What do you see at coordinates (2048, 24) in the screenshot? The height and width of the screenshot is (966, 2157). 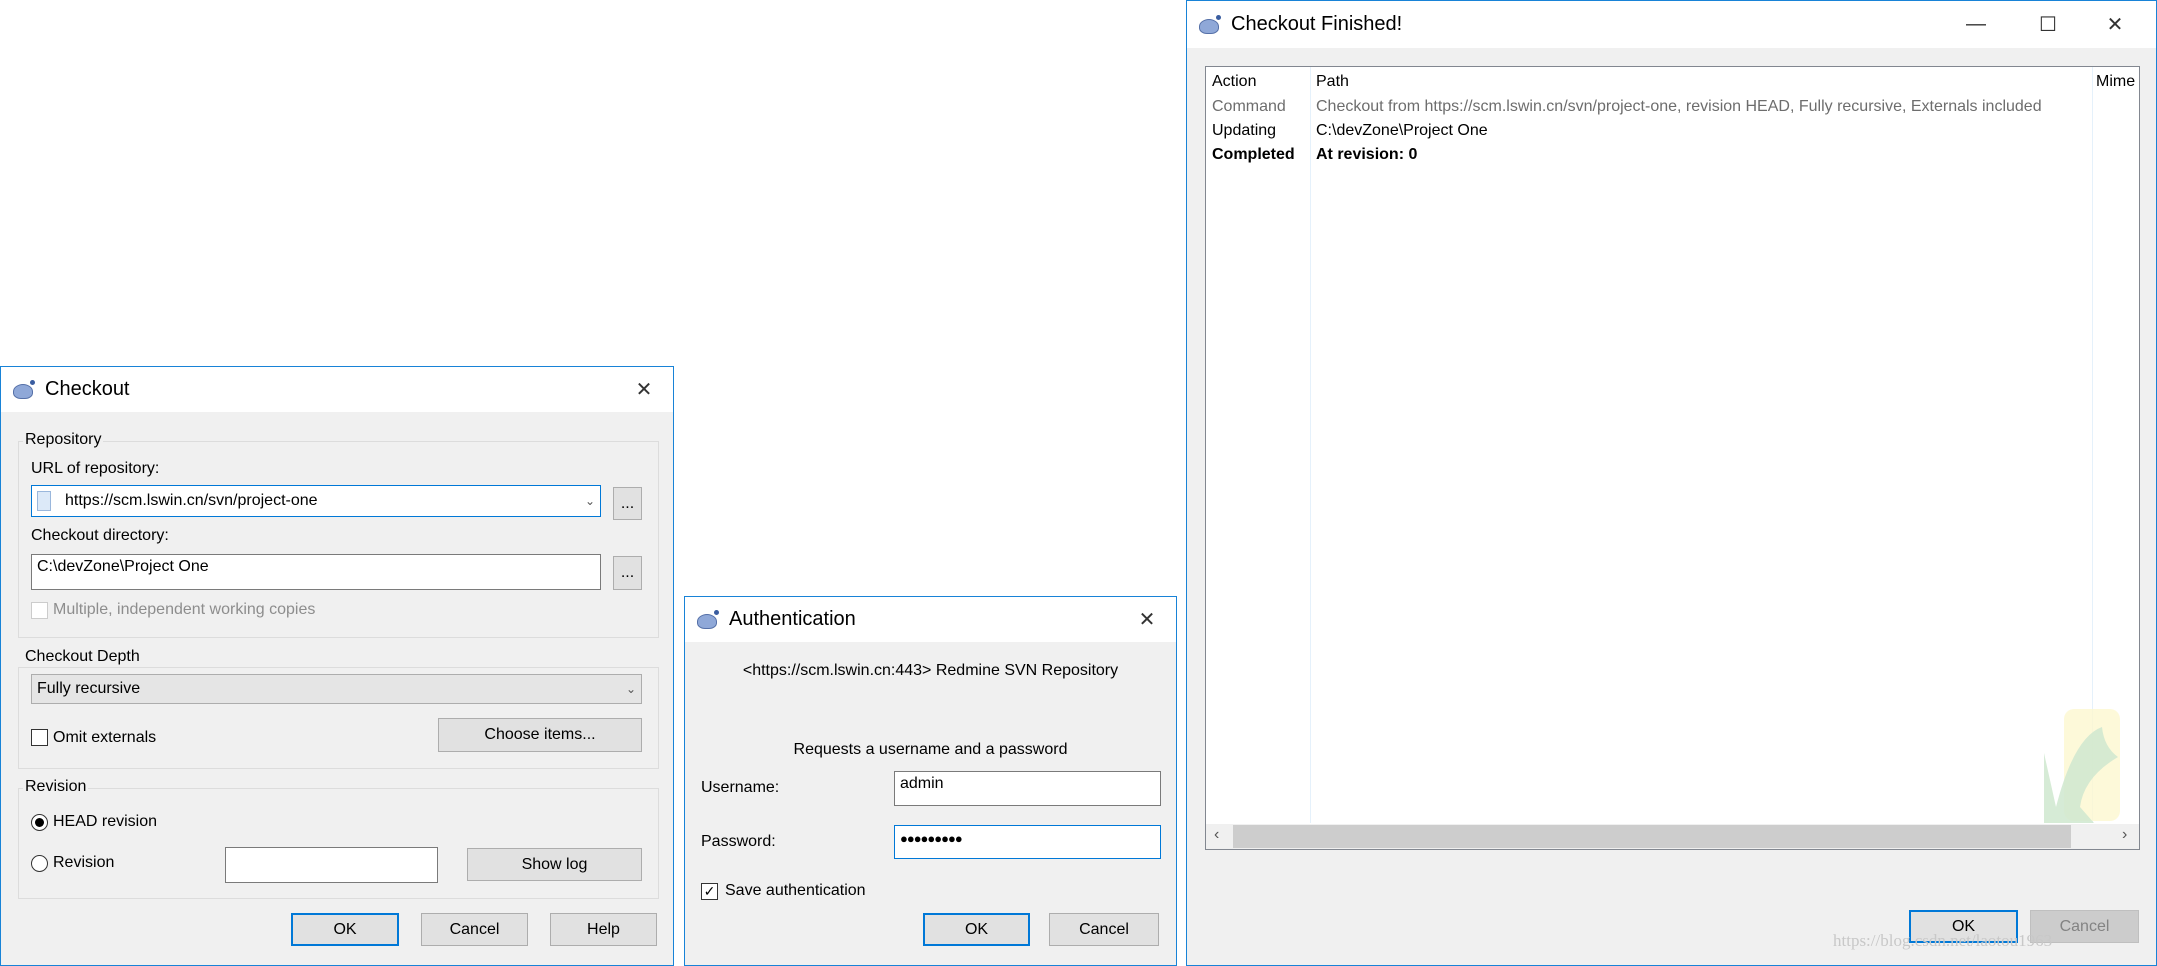 I see `maximize-icon: ☐` at bounding box center [2048, 24].